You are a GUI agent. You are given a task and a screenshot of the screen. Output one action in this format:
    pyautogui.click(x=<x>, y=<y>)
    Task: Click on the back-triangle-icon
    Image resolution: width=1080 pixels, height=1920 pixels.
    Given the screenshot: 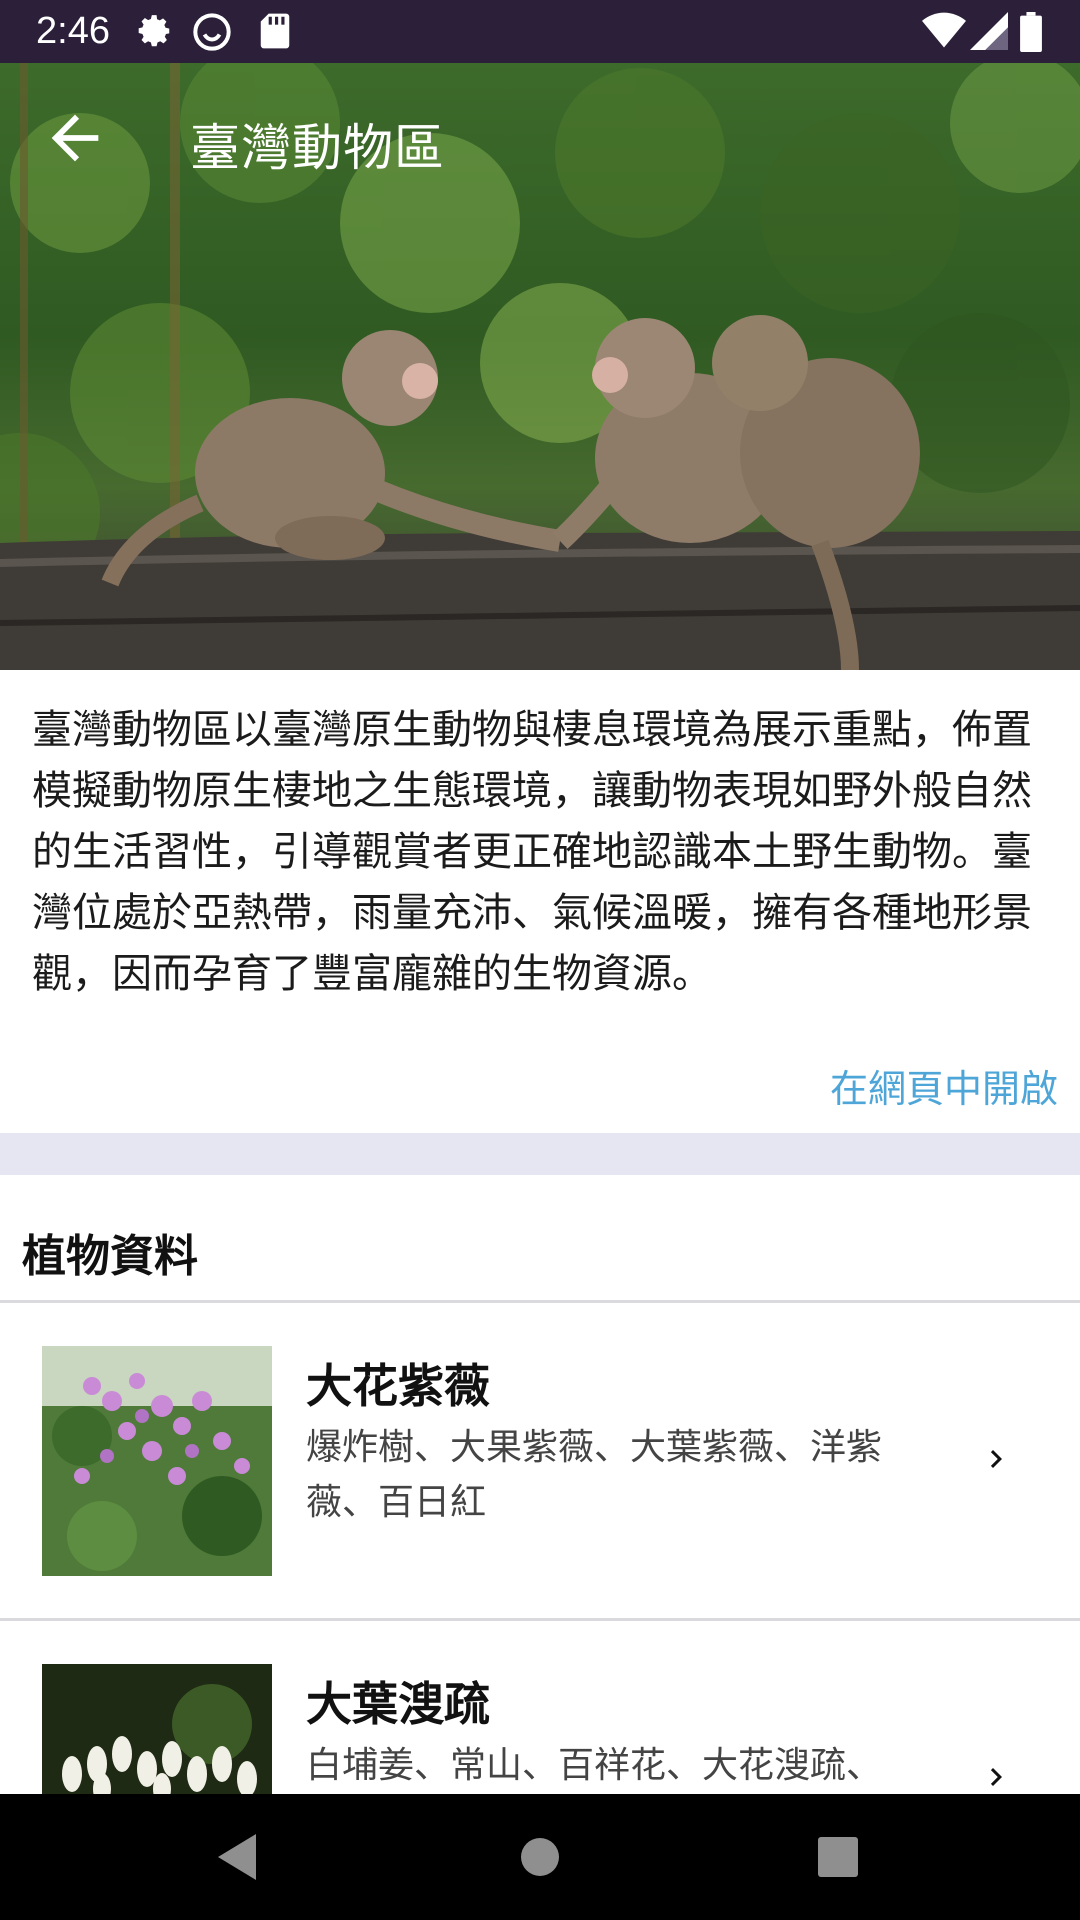 What is the action you would take?
    pyautogui.click(x=237, y=1857)
    